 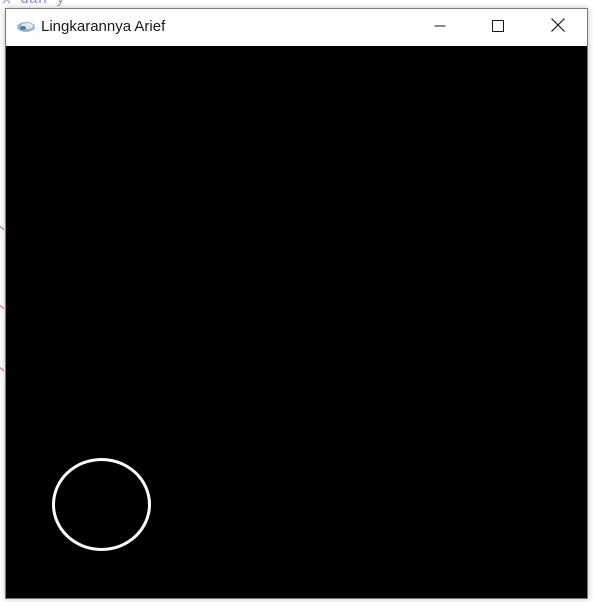 I want to click on minimize-icon, so click(x=440, y=28).